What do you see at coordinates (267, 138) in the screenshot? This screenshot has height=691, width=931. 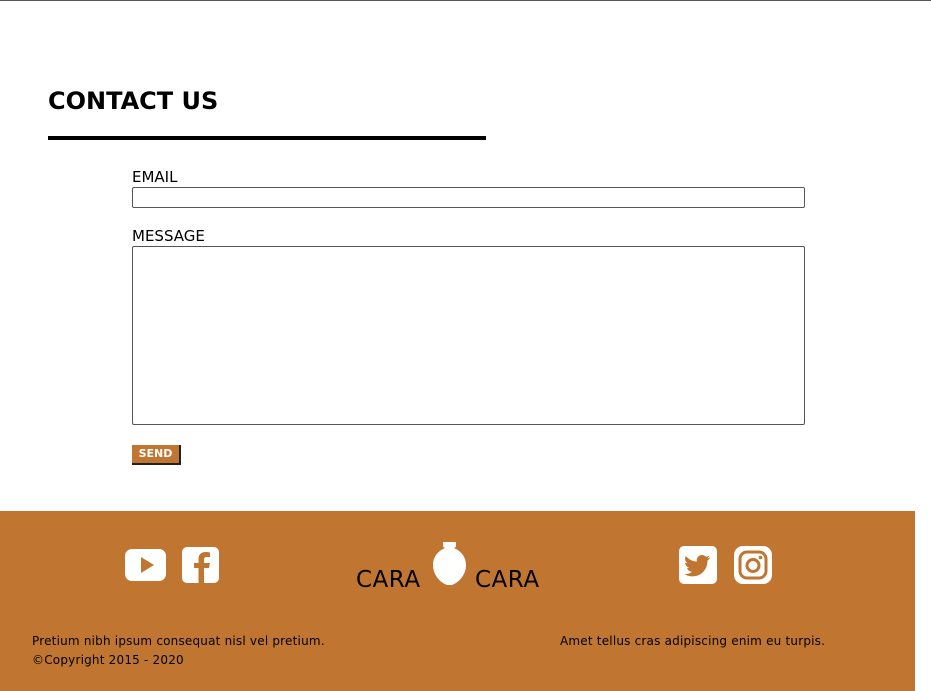 I see `title-underline` at bounding box center [267, 138].